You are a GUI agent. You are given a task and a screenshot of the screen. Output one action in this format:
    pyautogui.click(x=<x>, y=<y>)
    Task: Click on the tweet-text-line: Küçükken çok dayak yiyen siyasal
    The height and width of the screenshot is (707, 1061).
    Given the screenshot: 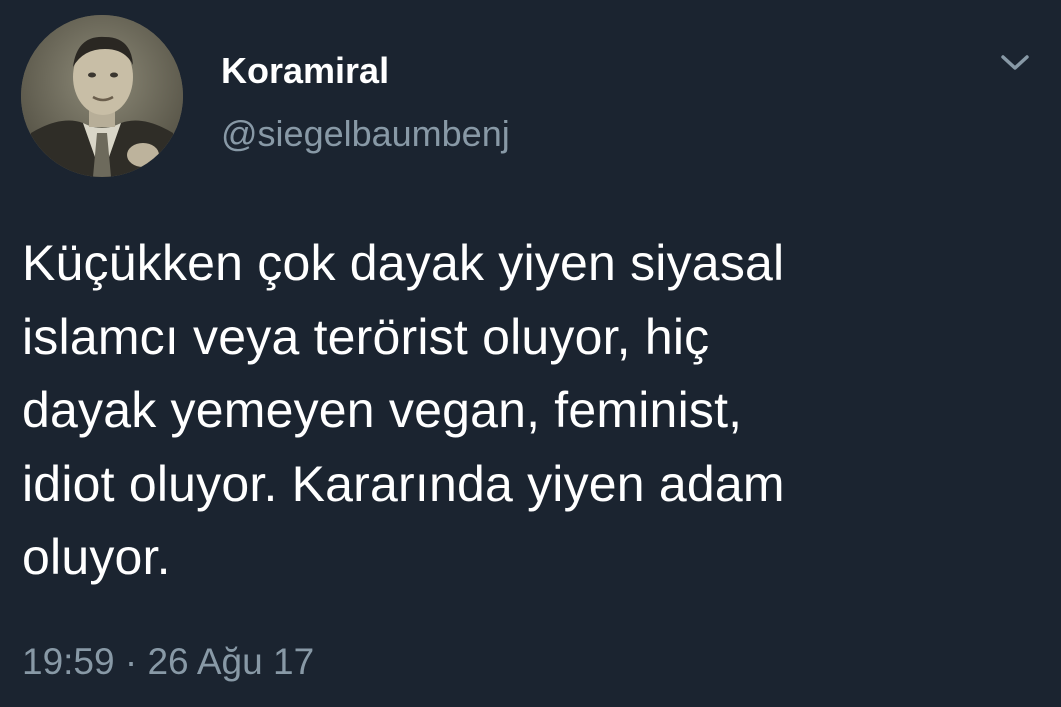 What is the action you would take?
    pyautogui.click(x=403, y=263)
    